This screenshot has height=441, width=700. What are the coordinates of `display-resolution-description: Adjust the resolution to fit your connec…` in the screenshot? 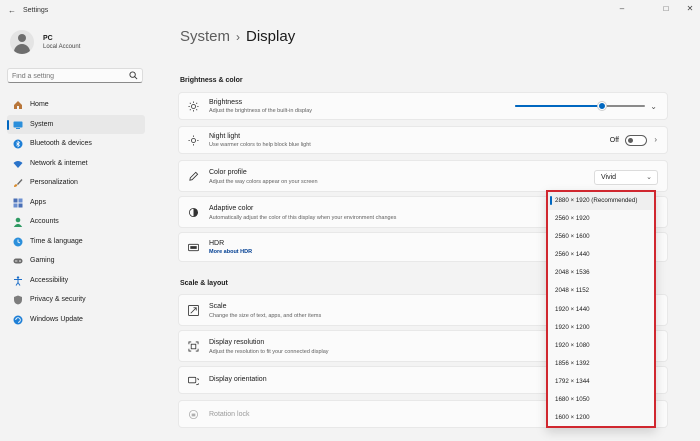 It's located at (269, 352).